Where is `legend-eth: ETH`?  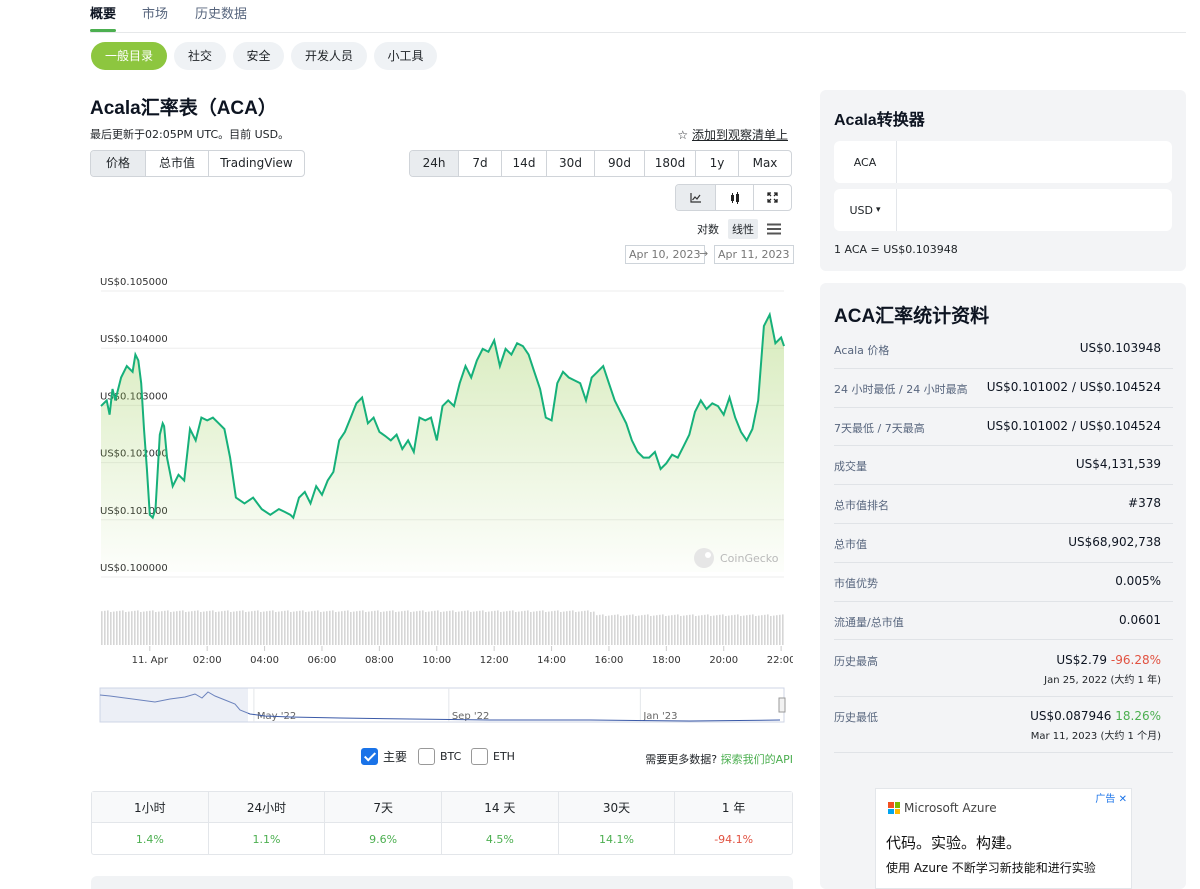
legend-eth: ETH is located at coordinates (493, 756).